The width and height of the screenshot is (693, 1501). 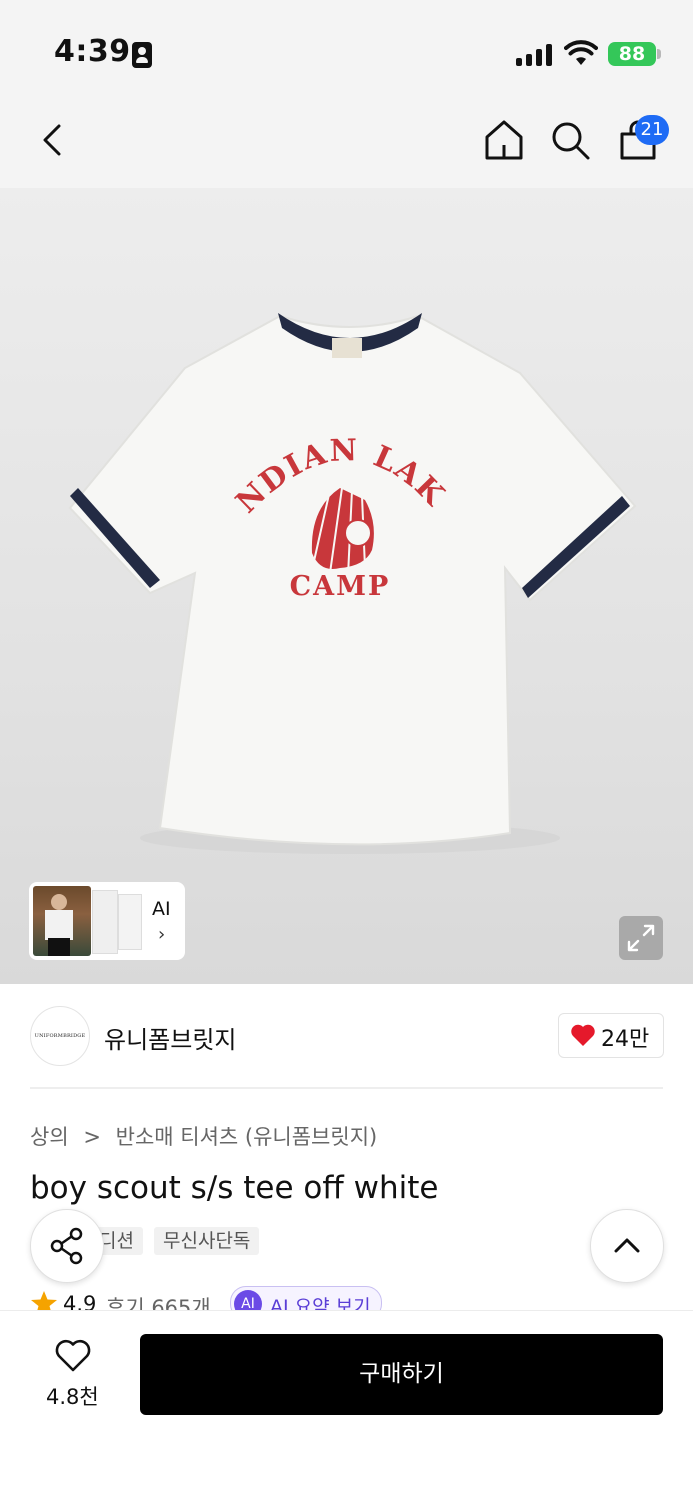 I want to click on scroll-to-top-chevron-up-icon, so click(x=627, y=1246).